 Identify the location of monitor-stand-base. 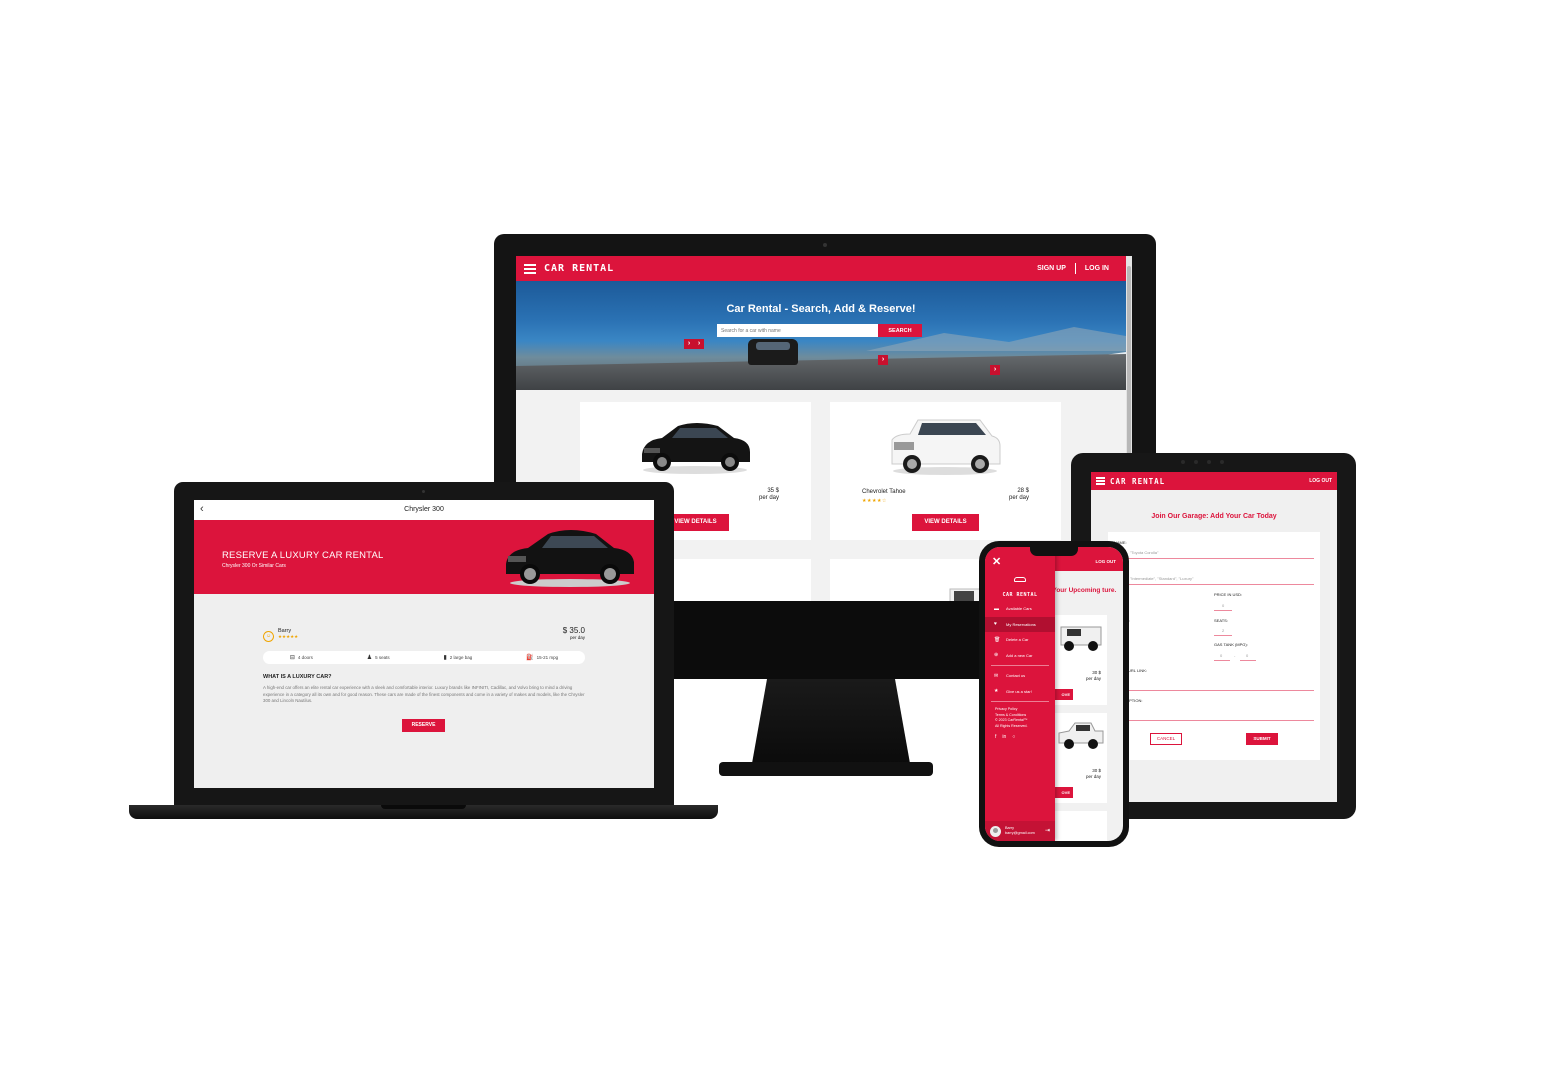
(826, 769).